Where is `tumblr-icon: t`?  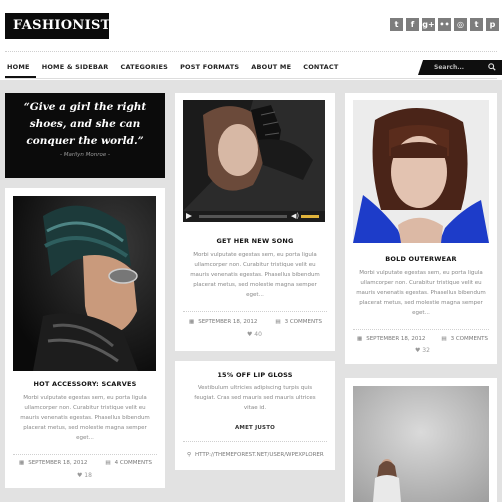 tumblr-icon: t is located at coordinates (476, 24).